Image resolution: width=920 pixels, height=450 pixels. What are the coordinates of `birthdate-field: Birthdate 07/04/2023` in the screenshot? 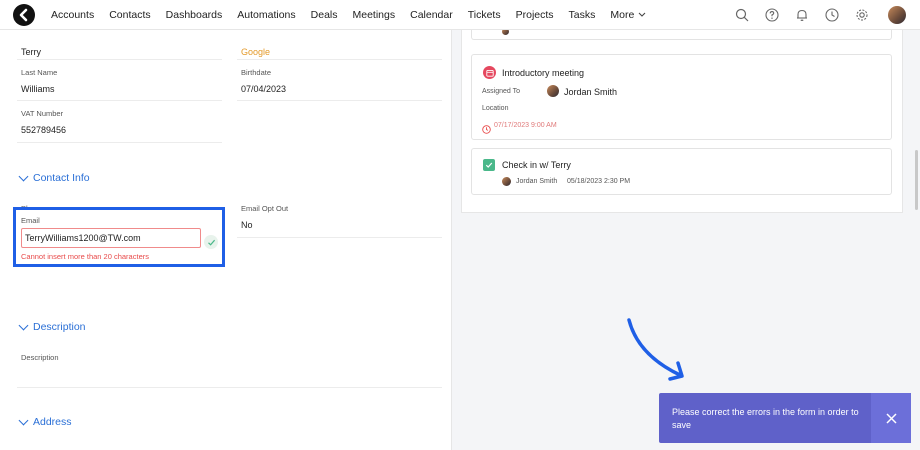 It's located at (263, 81).